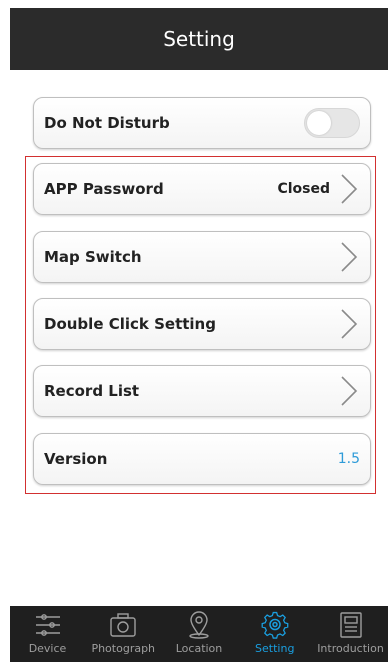 The width and height of the screenshot is (388, 662). What do you see at coordinates (199, 625) in the screenshot?
I see `location-pin-icon` at bounding box center [199, 625].